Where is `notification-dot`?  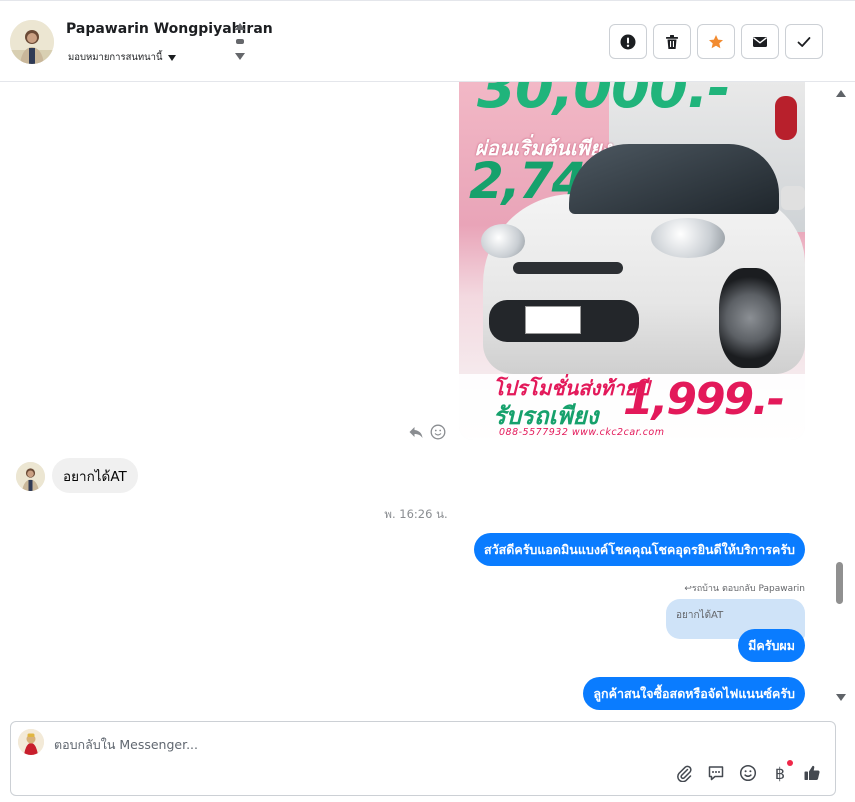 notification-dot is located at coordinates (790, 763).